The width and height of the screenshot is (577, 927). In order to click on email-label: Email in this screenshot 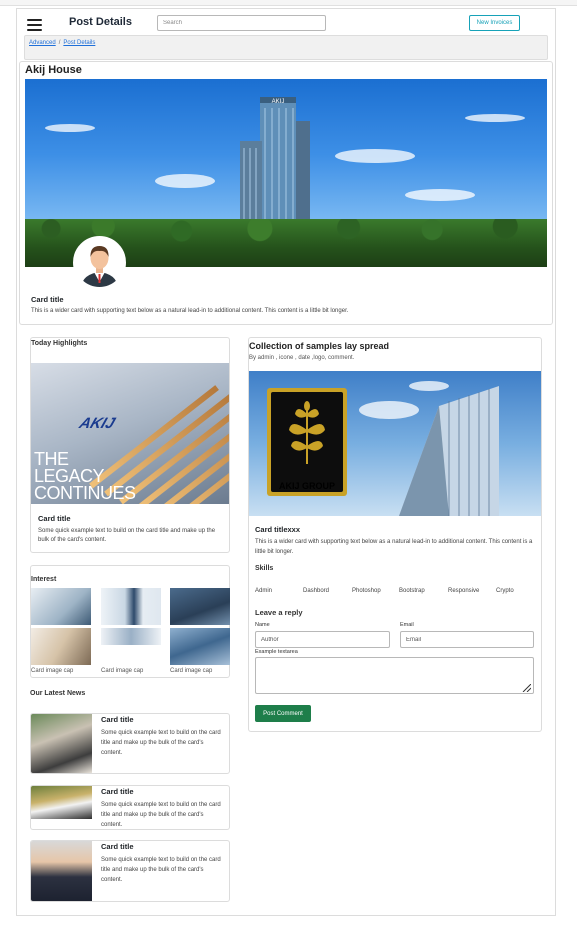, I will do `click(407, 625)`.